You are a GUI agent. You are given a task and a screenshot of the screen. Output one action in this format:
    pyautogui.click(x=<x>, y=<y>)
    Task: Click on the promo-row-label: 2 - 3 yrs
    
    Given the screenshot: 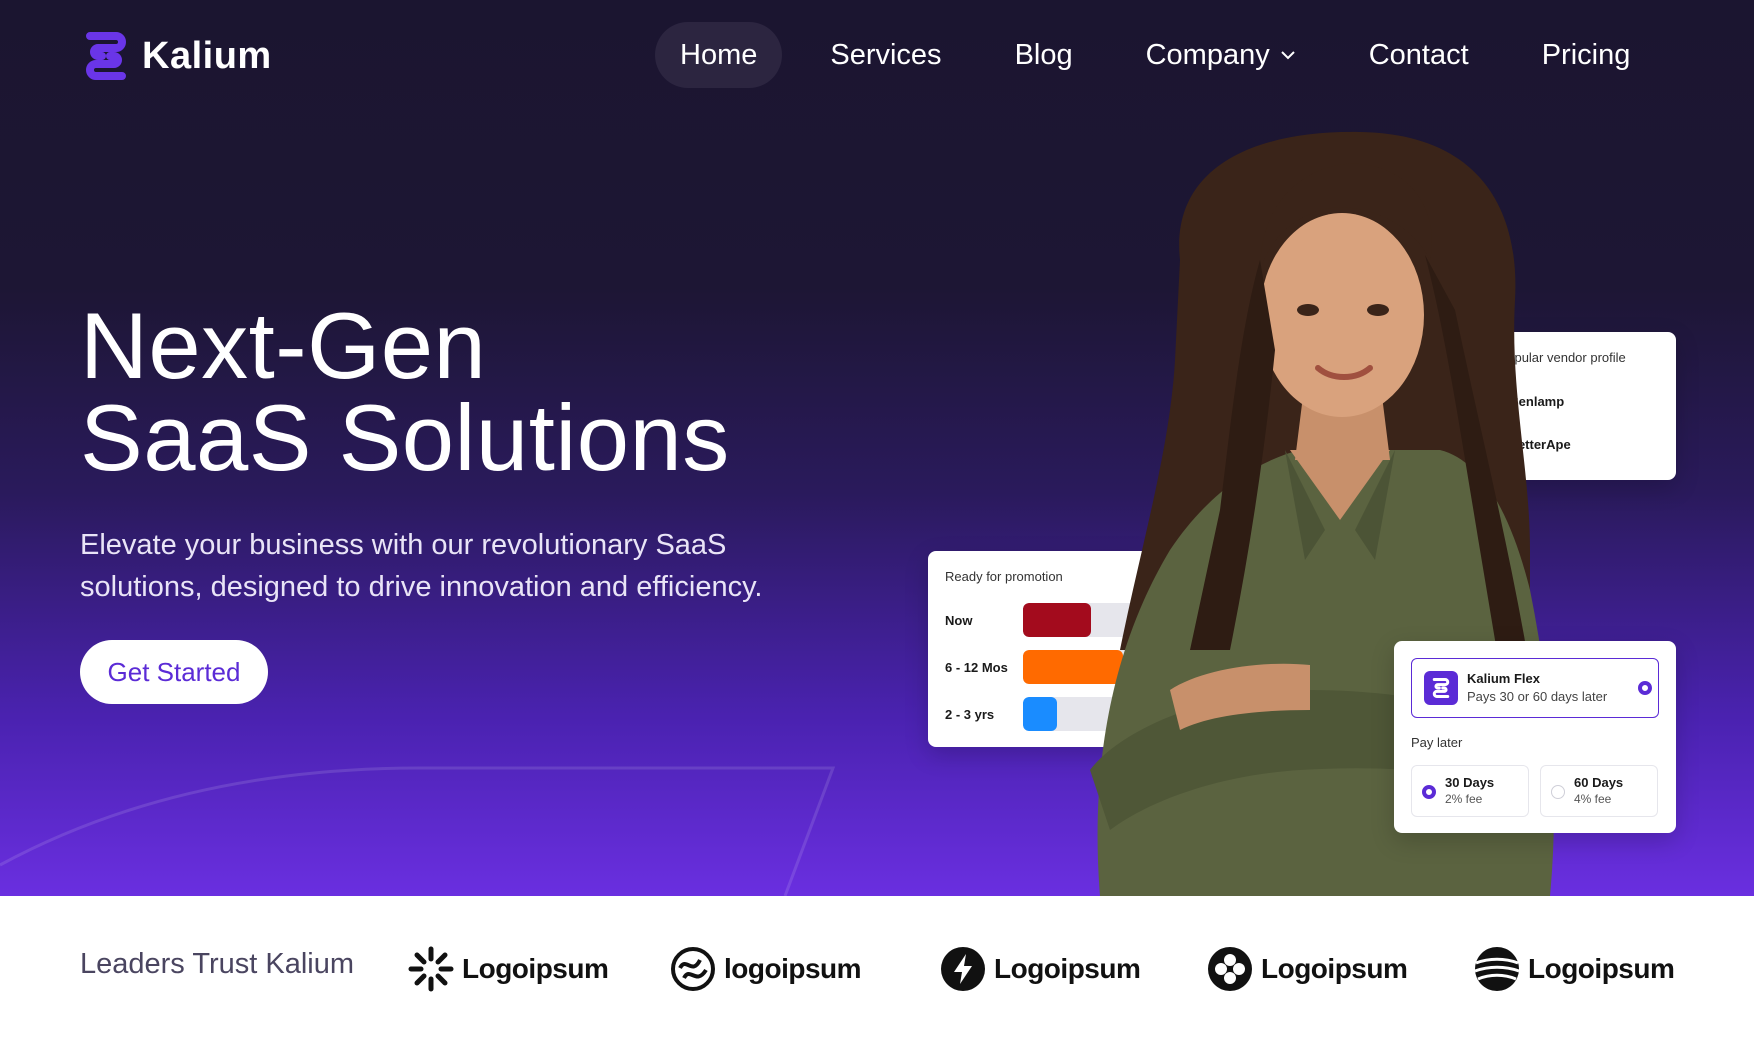 What is the action you would take?
    pyautogui.click(x=970, y=714)
    